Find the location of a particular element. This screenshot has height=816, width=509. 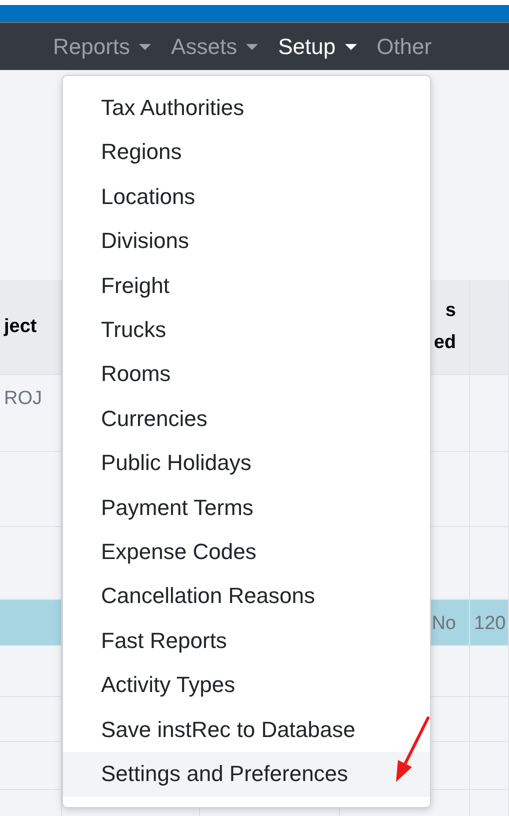

menu-item: Save instRec to Database is located at coordinates (228, 730).